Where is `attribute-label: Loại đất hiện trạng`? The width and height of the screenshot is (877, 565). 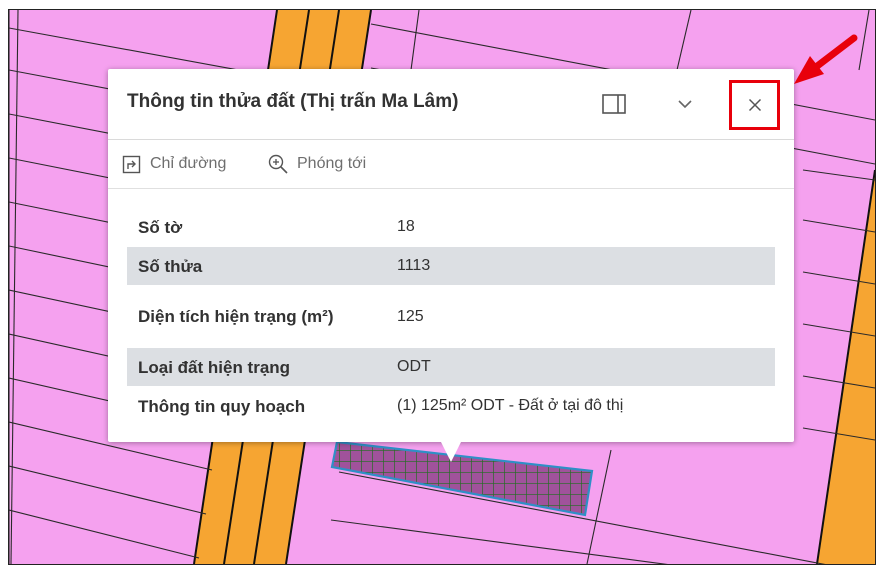 attribute-label: Loại đất hiện trạng is located at coordinates (214, 367).